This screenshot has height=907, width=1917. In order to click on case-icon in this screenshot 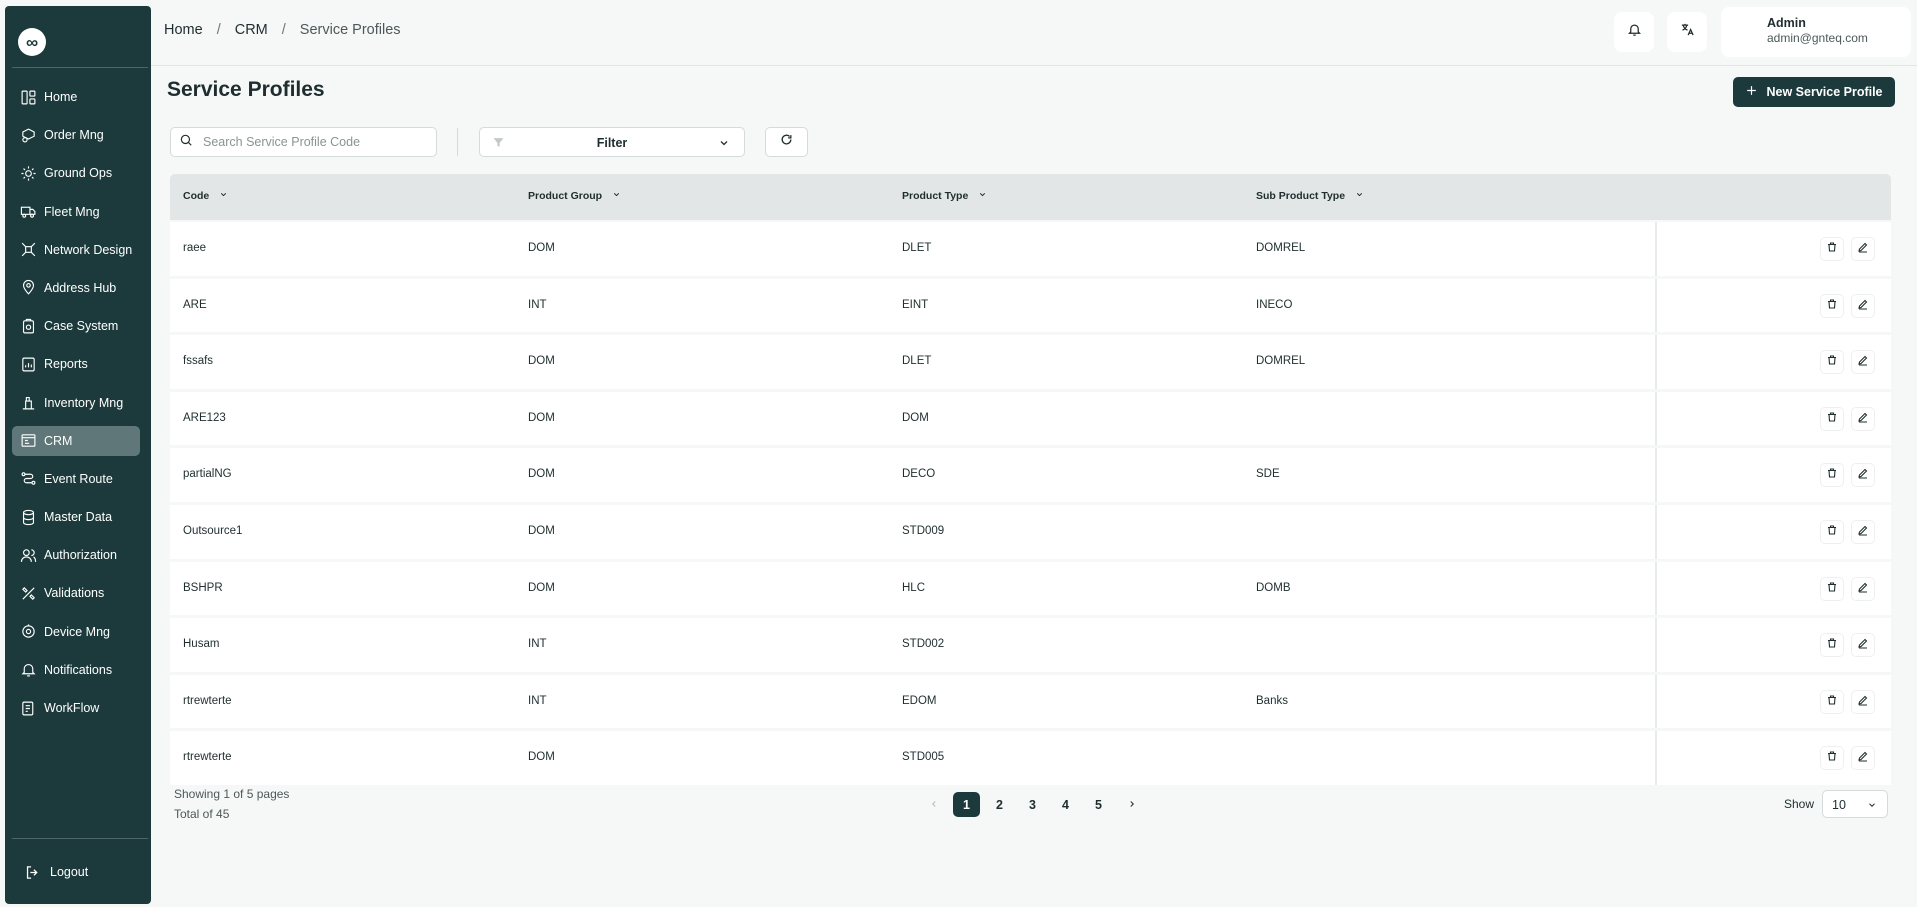, I will do `click(28, 326)`.